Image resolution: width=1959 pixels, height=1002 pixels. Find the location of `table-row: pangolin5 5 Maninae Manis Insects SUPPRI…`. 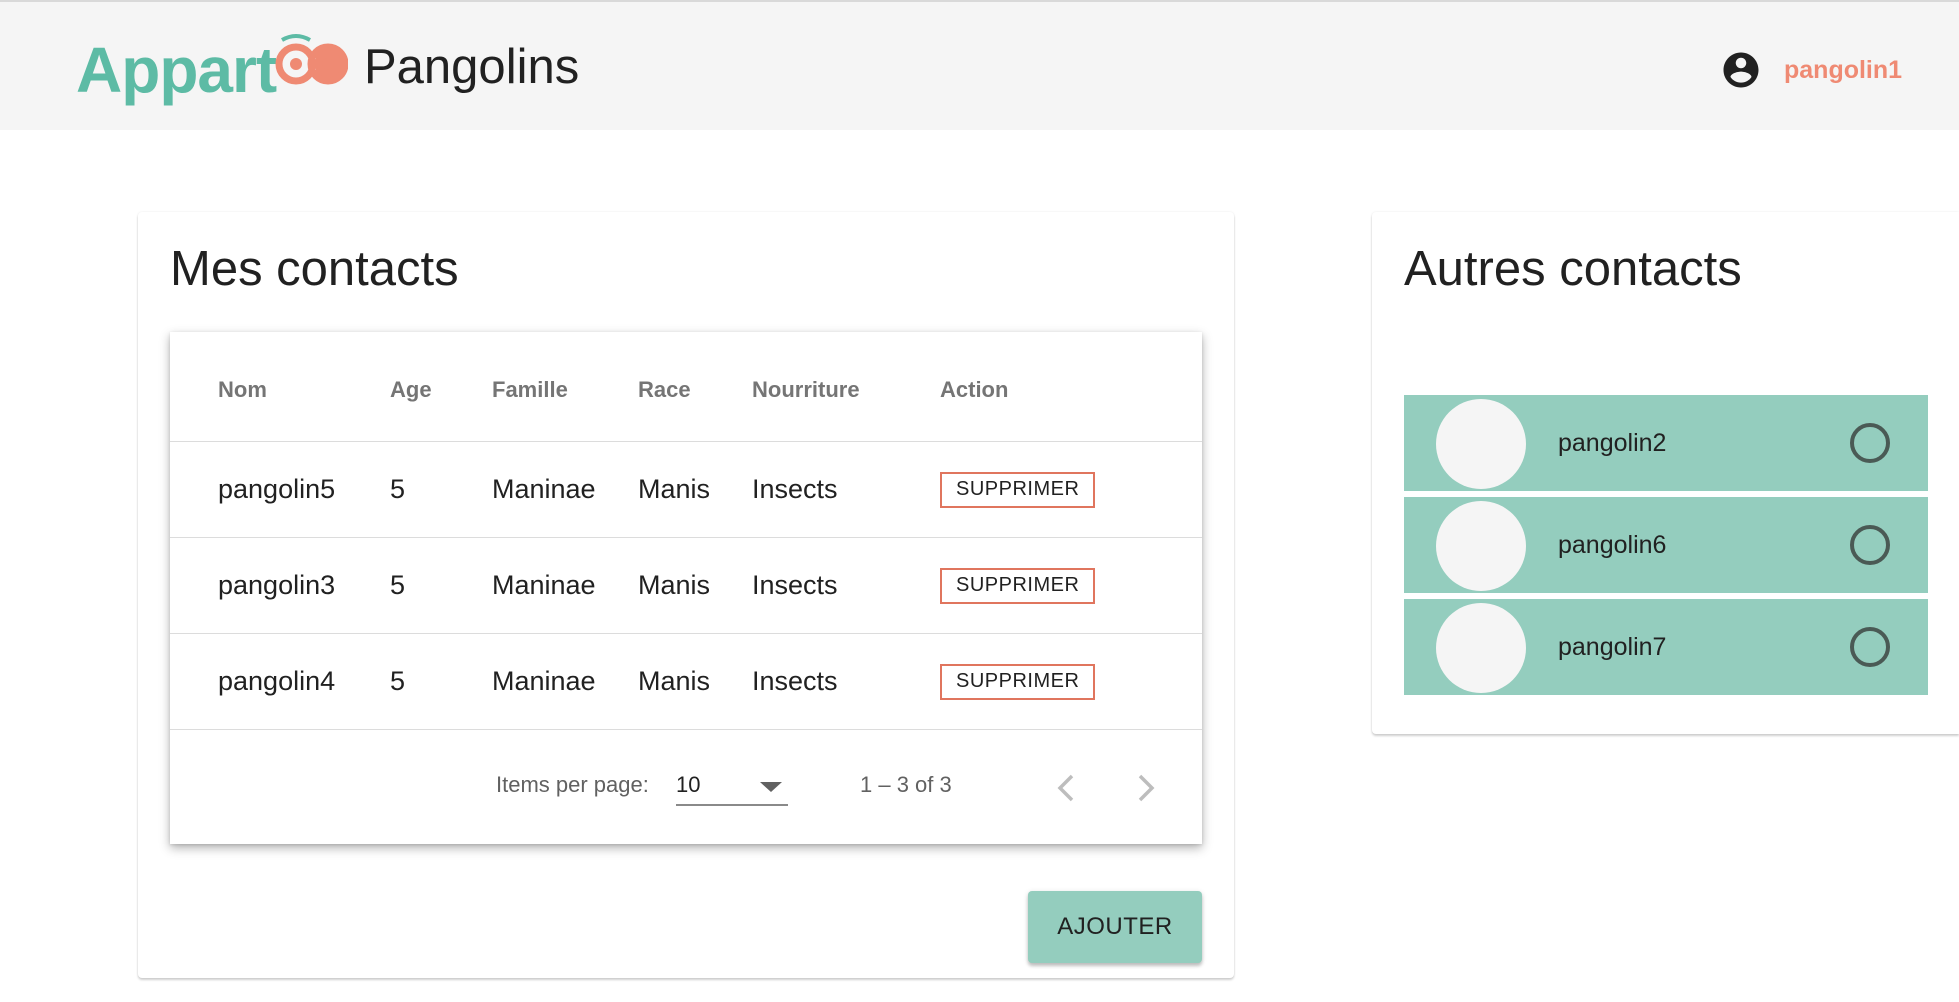

table-row: pangolin5 5 Maninae Manis Insects SUPPRI… is located at coordinates (686, 490).